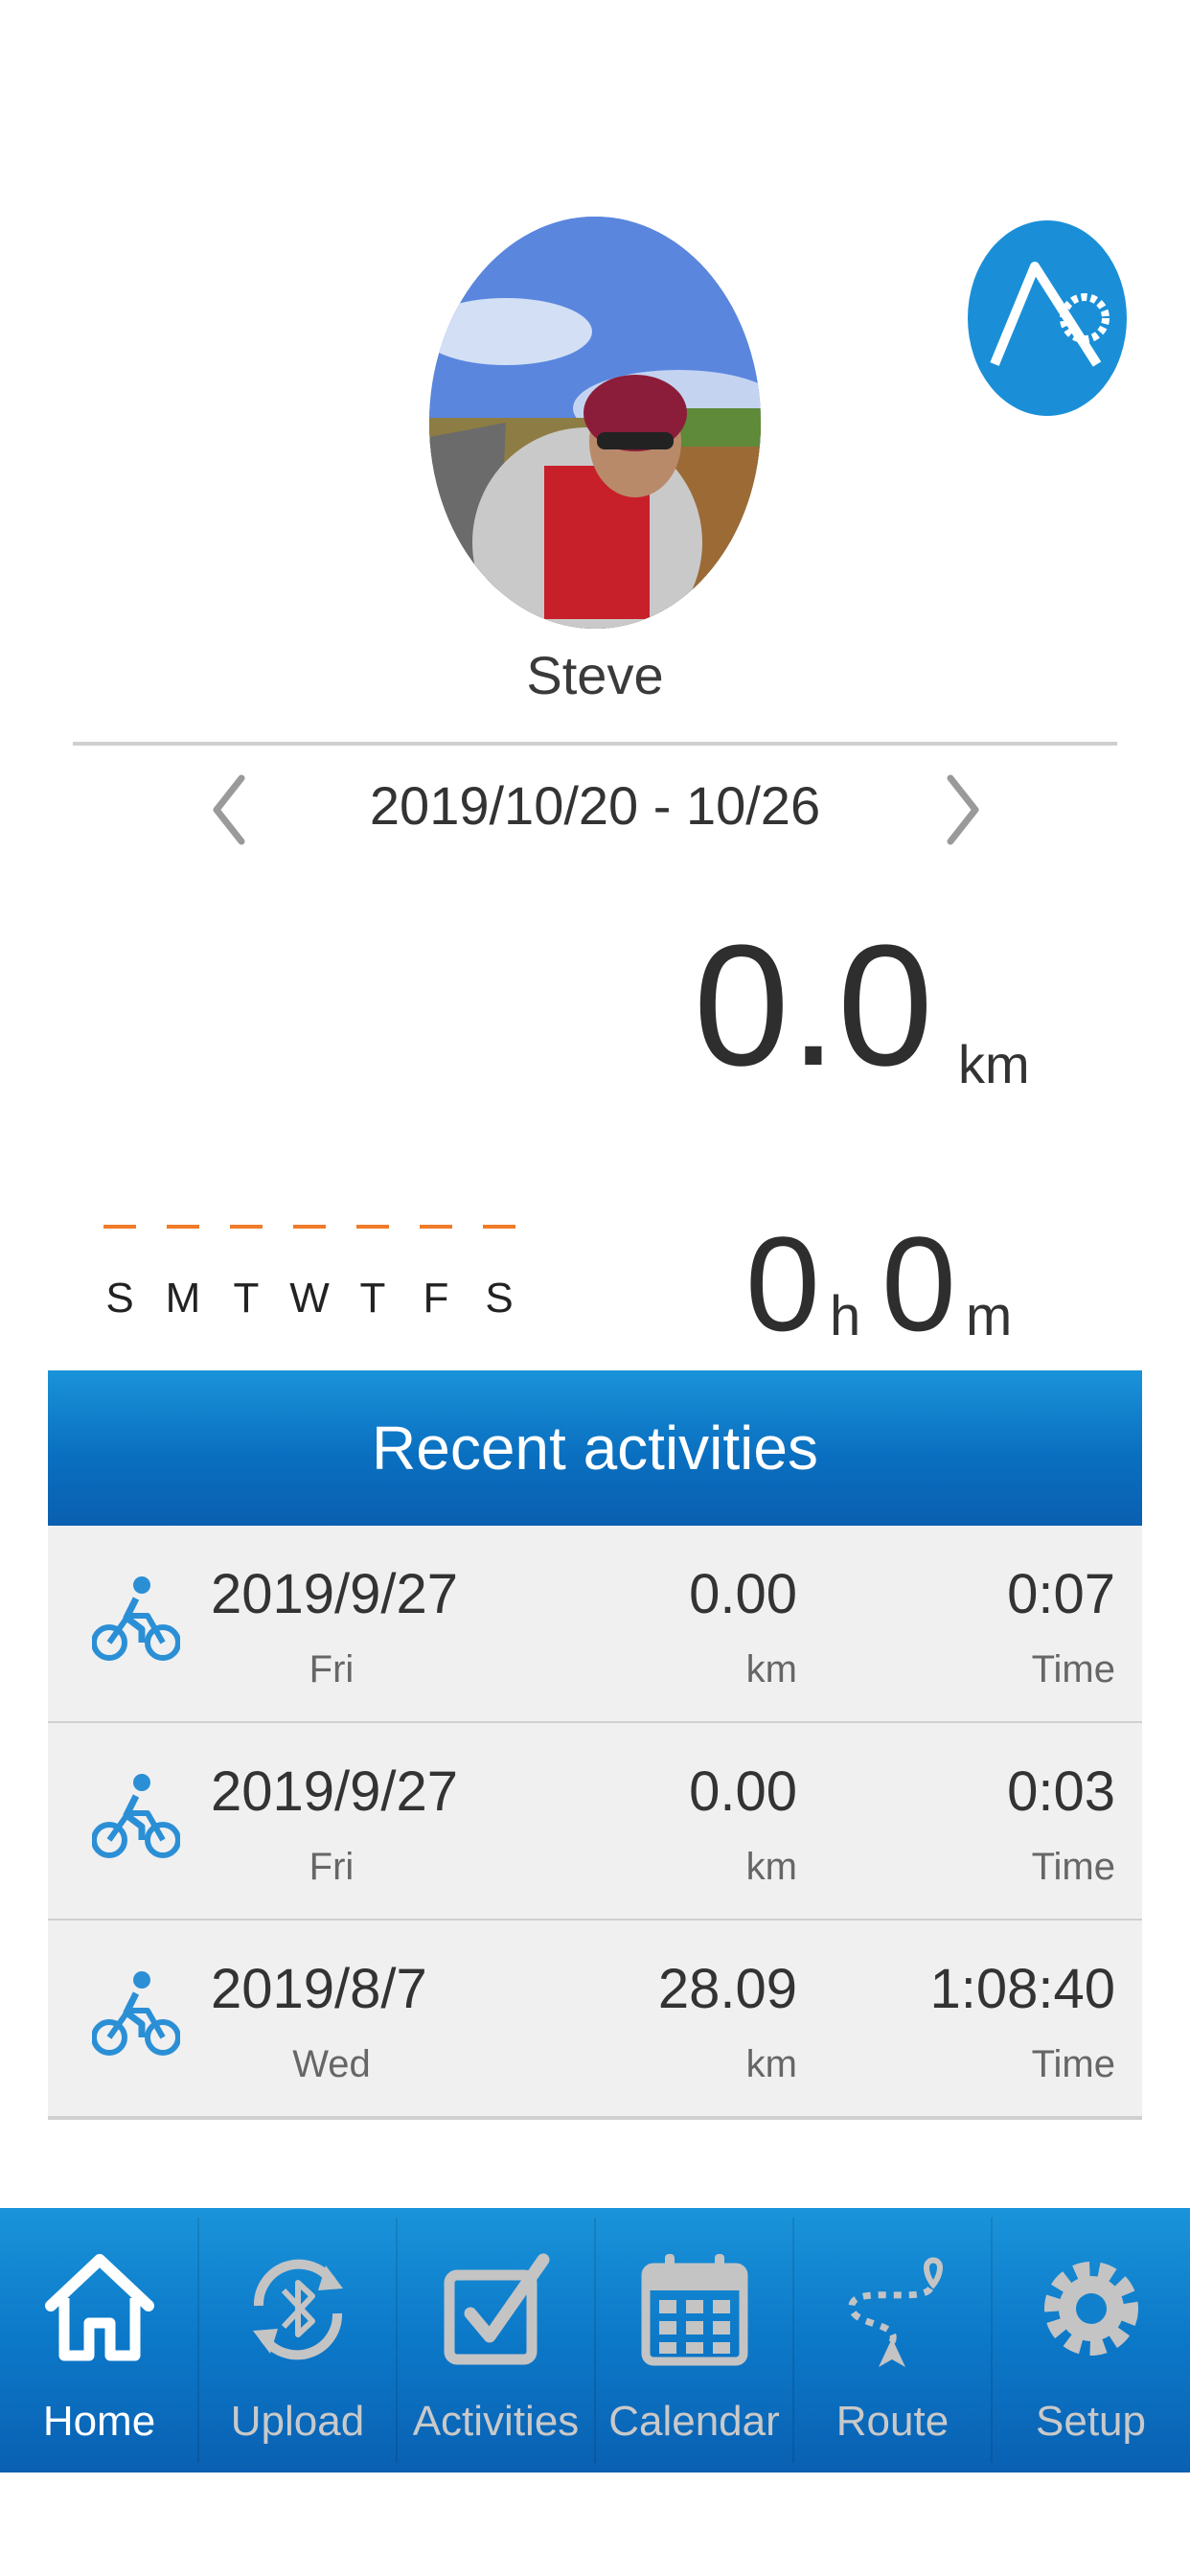 This screenshot has width=1190, height=2576. I want to click on activity-weekday: Wed, so click(332, 2064).